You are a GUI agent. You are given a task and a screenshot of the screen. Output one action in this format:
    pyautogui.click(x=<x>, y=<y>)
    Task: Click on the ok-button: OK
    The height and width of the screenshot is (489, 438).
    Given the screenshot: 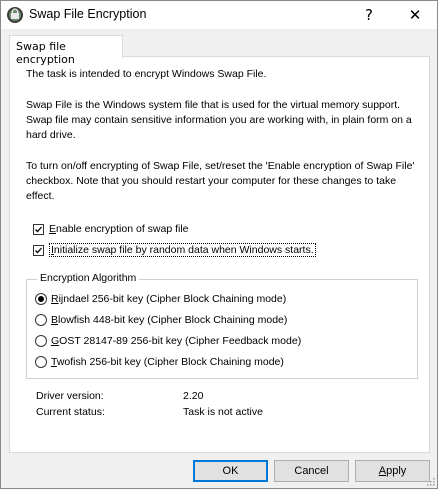 What is the action you would take?
    pyautogui.click(x=230, y=471)
    